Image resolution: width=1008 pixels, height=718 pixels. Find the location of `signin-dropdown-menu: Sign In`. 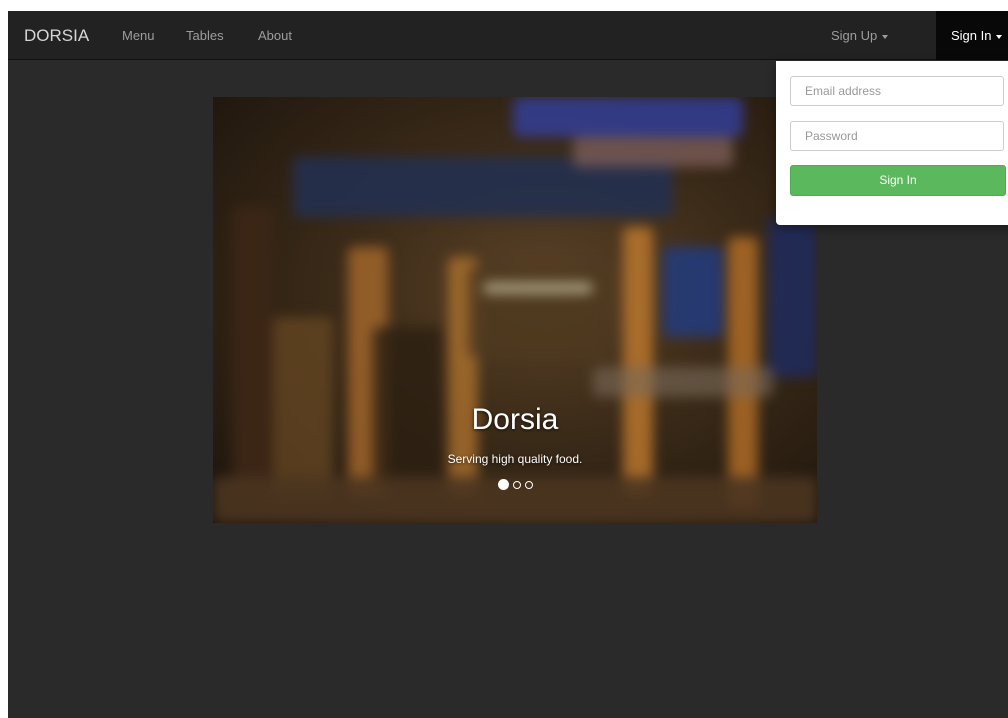

signin-dropdown-menu: Sign In is located at coordinates (892, 143).